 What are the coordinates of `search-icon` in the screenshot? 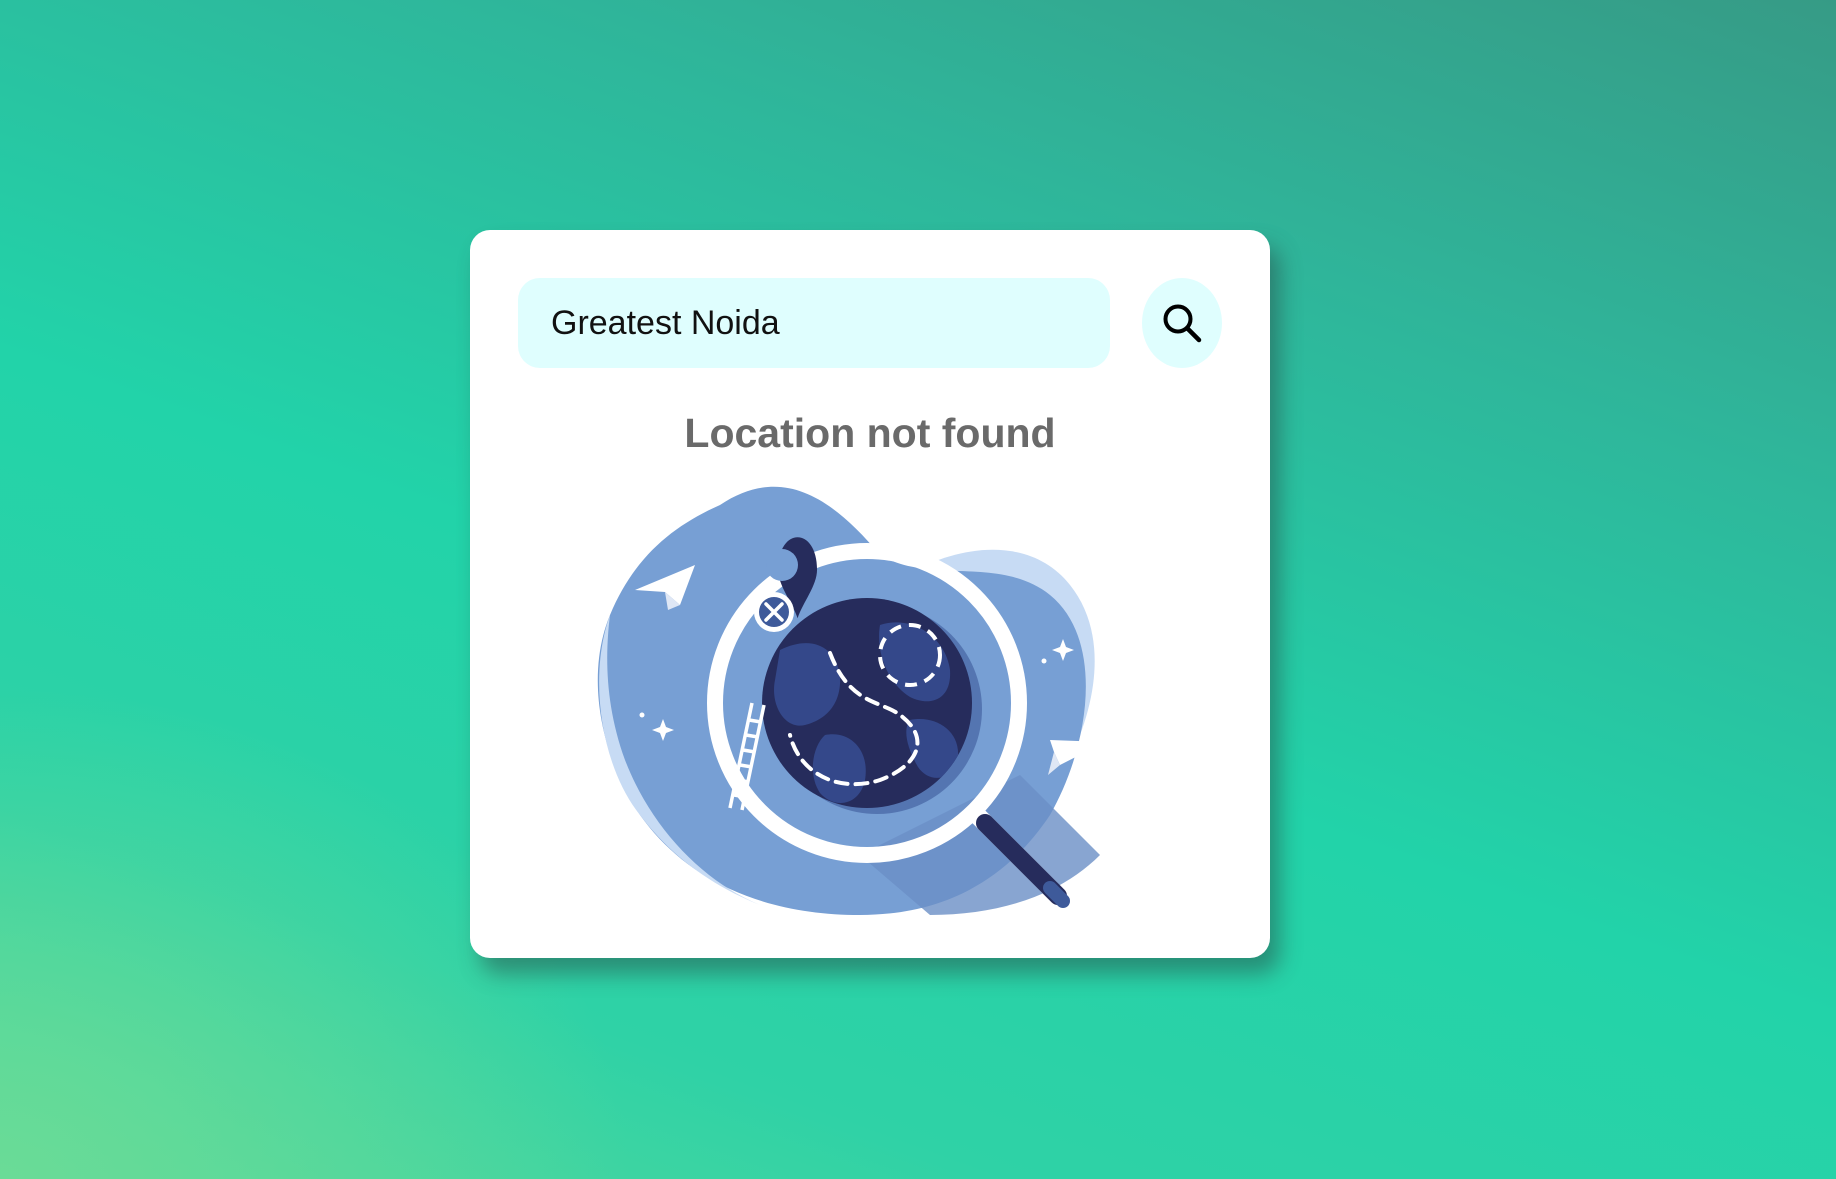 It's located at (1182, 323).